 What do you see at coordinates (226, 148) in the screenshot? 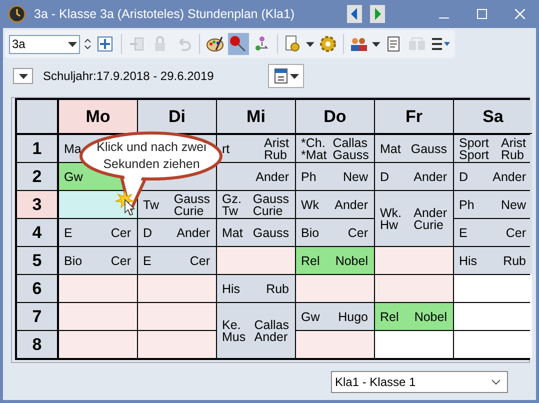
I see `subject: rt` at bounding box center [226, 148].